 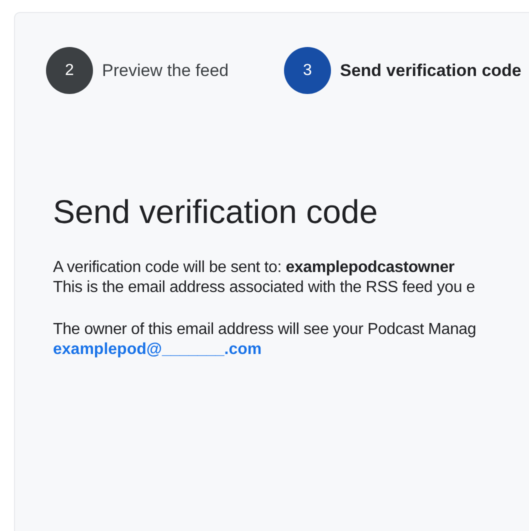 What do you see at coordinates (165, 71) in the screenshot?
I see `step-label: Preview the feed` at bounding box center [165, 71].